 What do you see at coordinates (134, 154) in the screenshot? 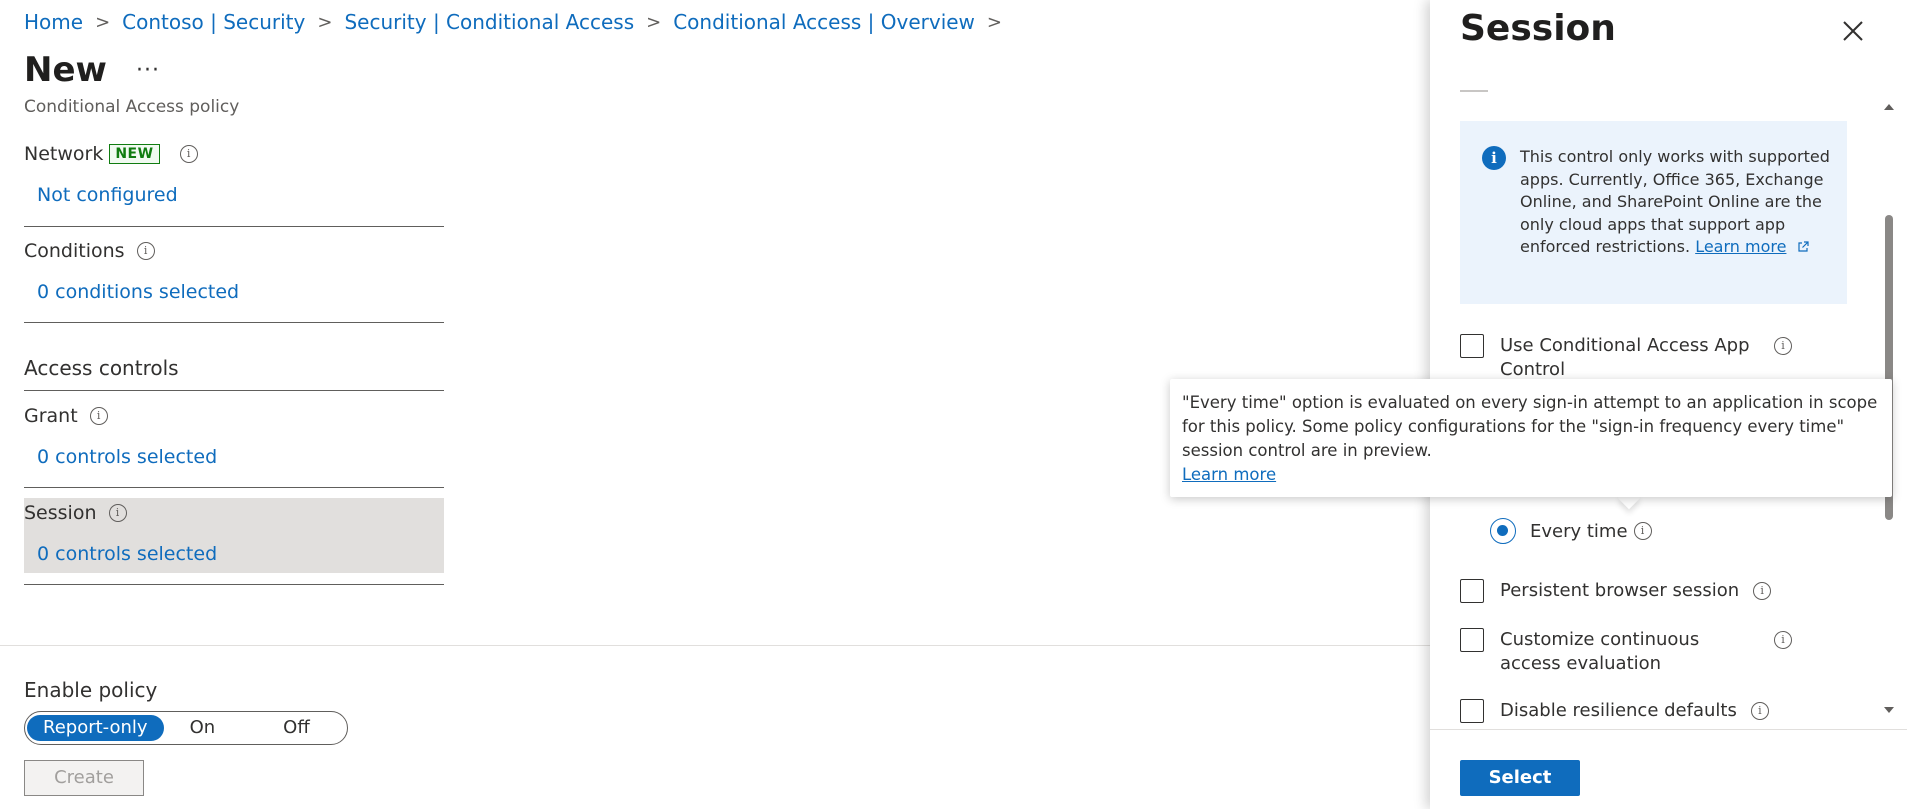
I see `new-badge: NEW` at bounding box center [134, 154].